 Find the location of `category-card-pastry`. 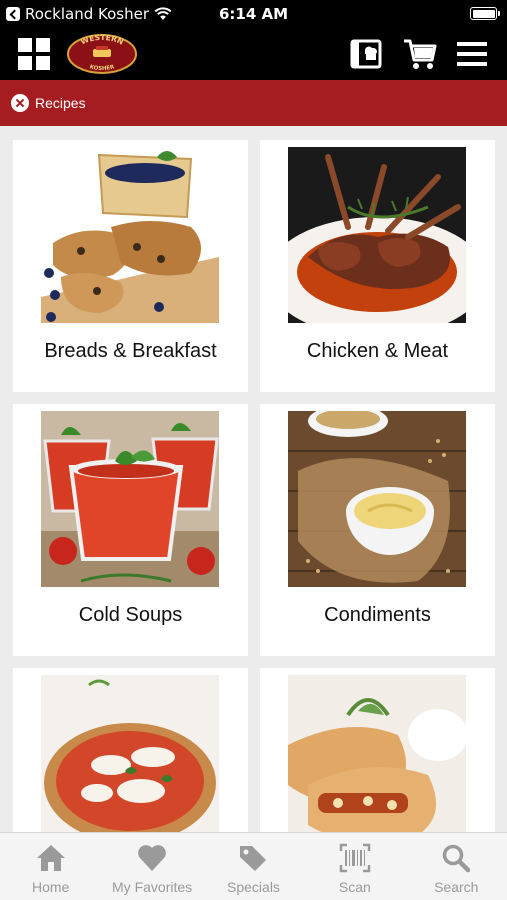

category-card-pastry is located at coordinates (377, 750).